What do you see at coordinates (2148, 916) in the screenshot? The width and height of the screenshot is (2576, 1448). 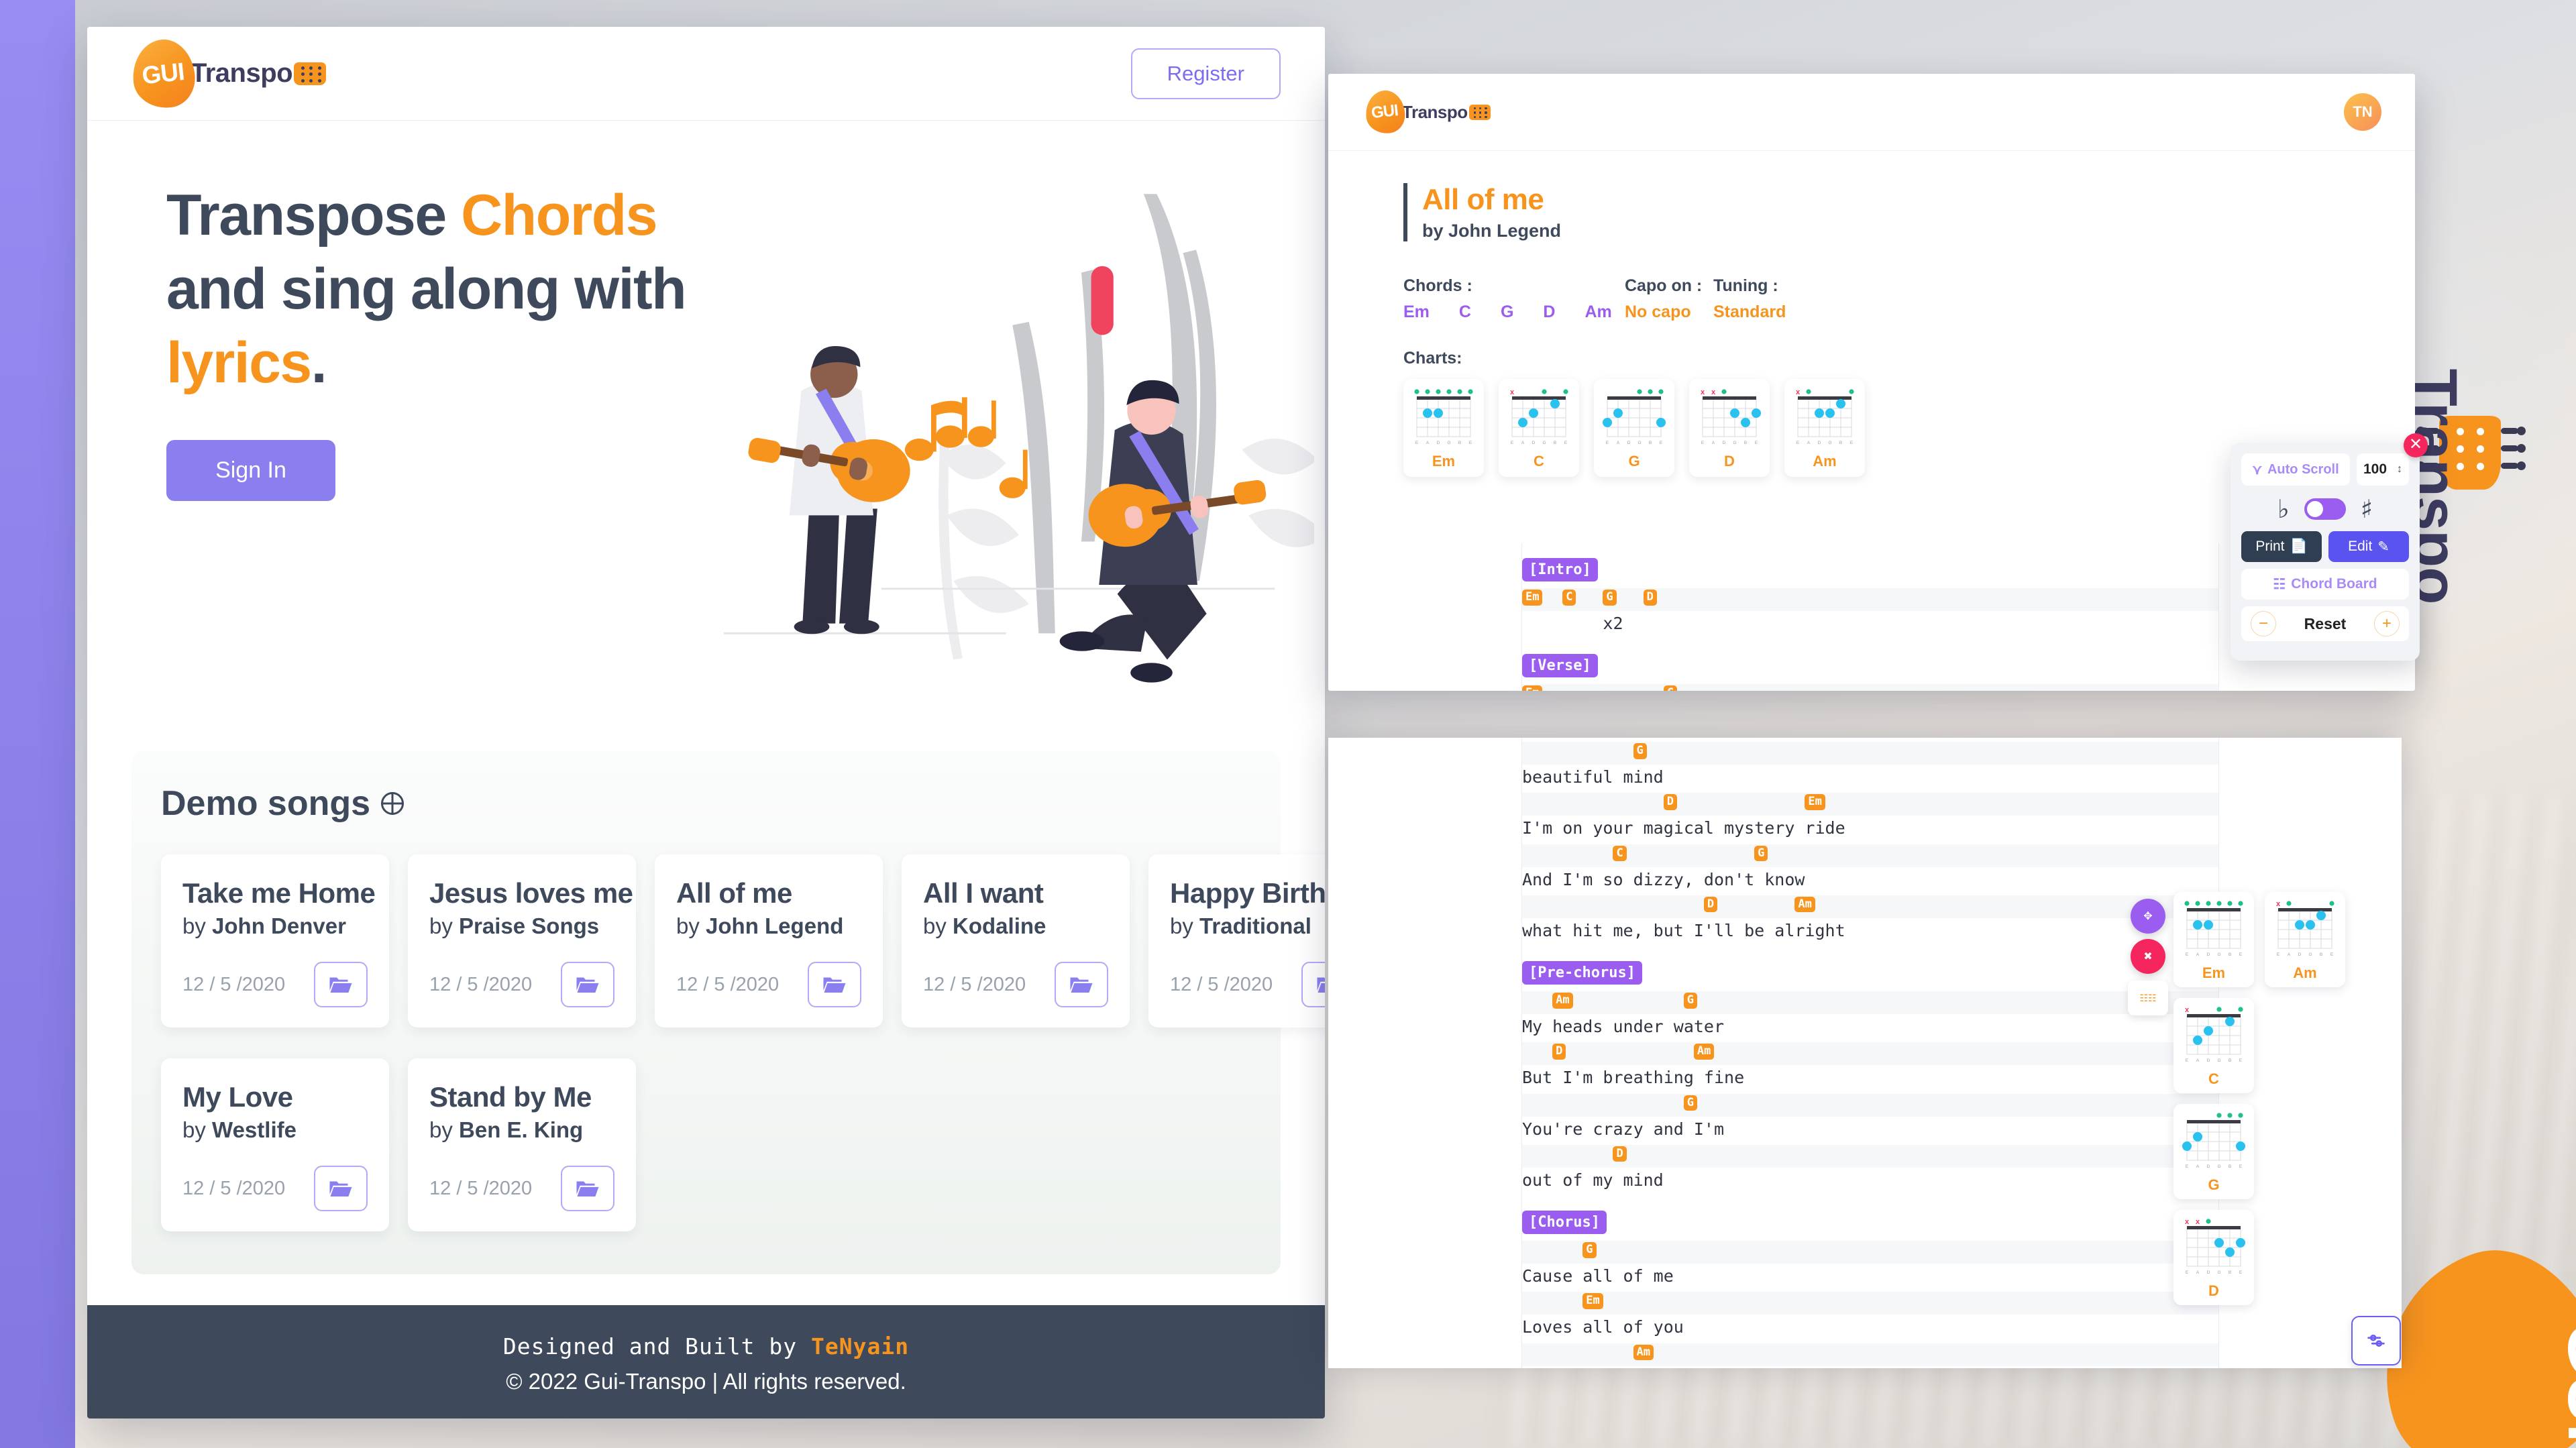 I see `move-handle-icon: ✥` at bounding box center [2148, 916].